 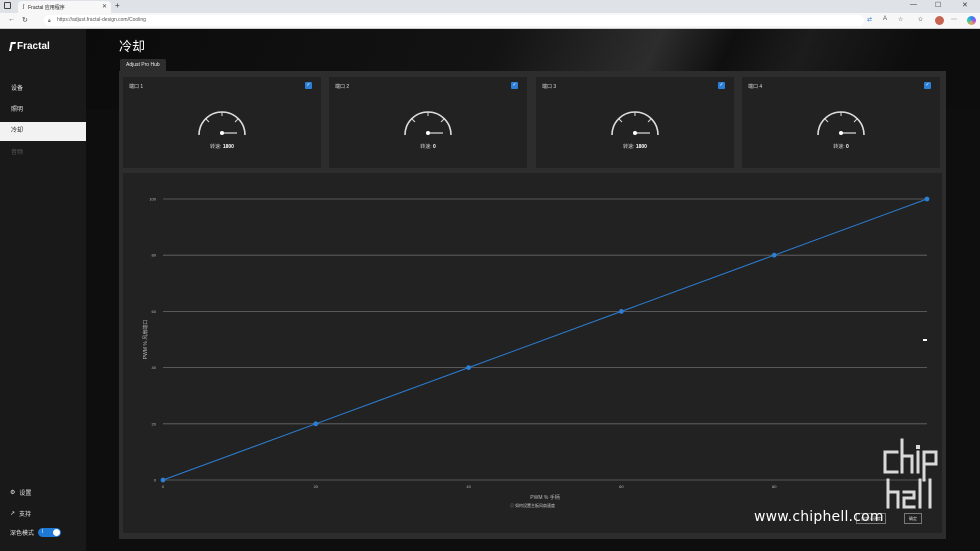 I want to click on sidebar-item-cooling: 冷却, so click(x=43, y=131).